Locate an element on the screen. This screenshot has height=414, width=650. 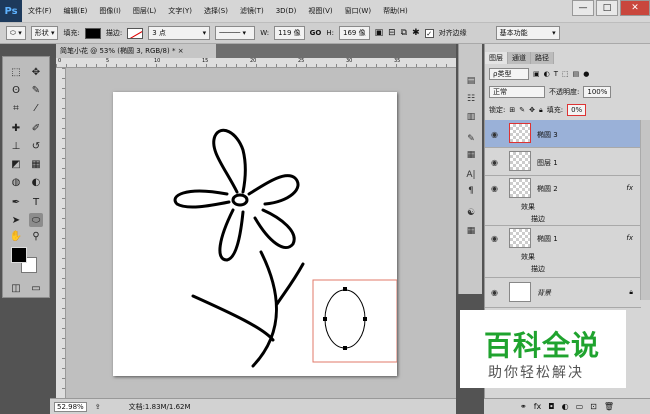
height-field: 169 像 is located at coordinates (354, 33).